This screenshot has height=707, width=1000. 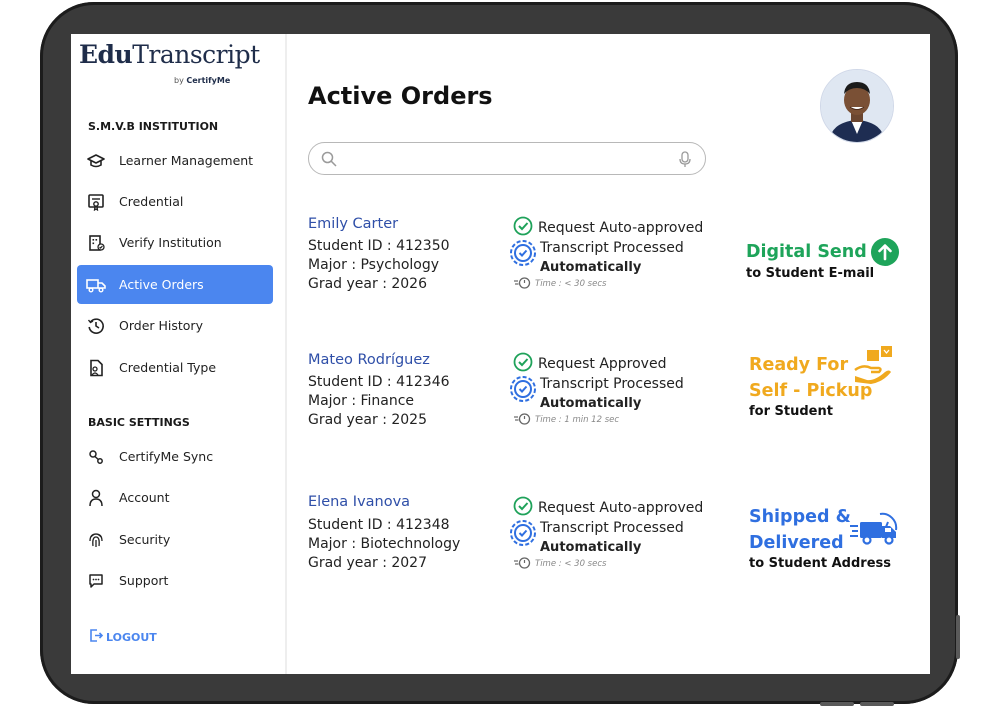 I want to click on logo-byline: by CertifyMe, so click(x=202, y=80).